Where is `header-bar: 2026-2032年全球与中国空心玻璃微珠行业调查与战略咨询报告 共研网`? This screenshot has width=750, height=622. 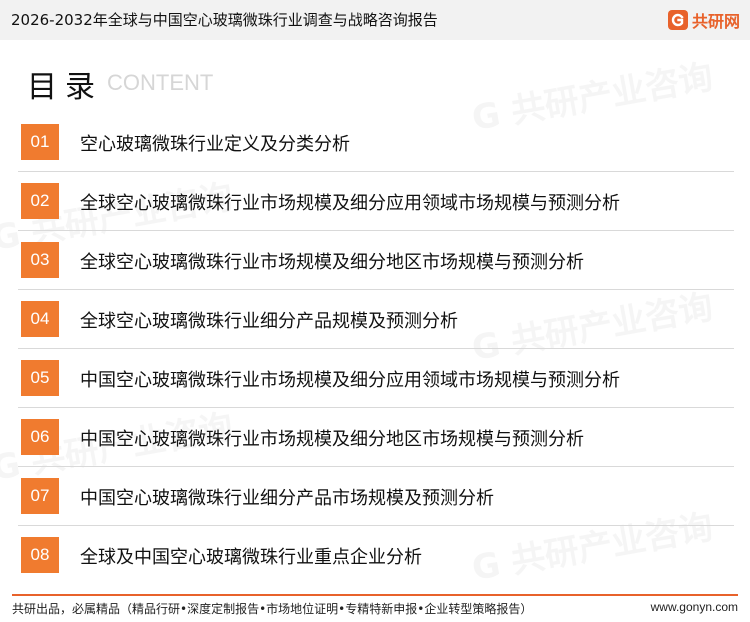 header-bar: 2026-2032年全球与中国空心玻璃微珠行业调查与战略咨询报告 共研网 is located at coordinates (375, 20).